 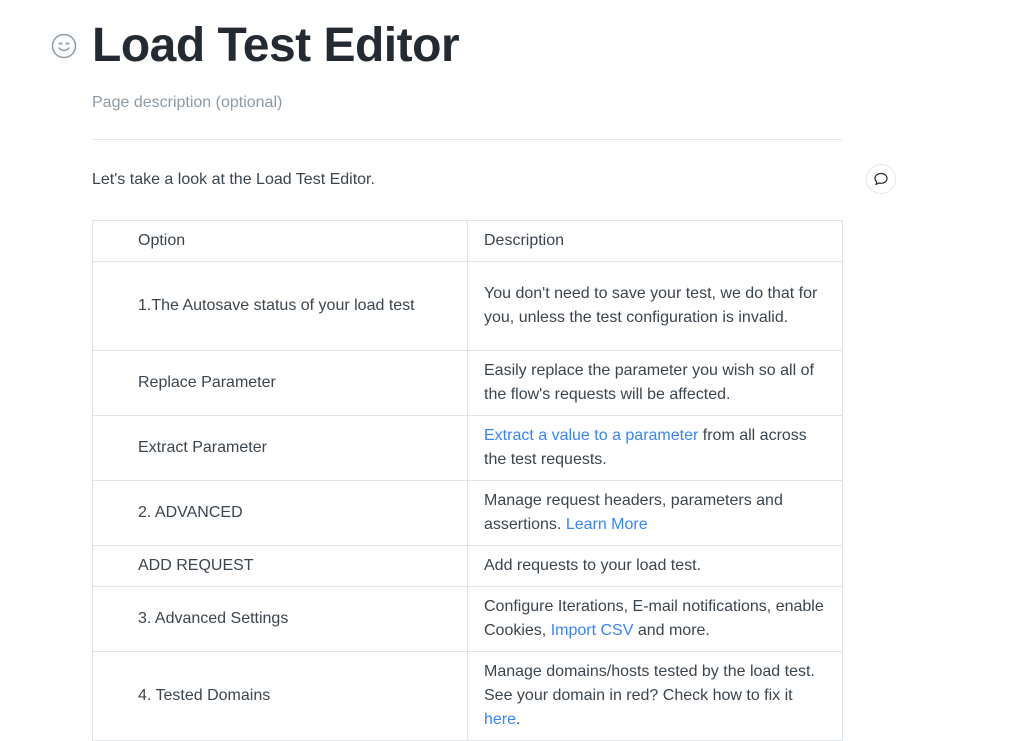 What do you see at coordinates (607, 524) in the screenshot?
I see `learn-more-link: Learn More` at bounding box center [607, 524].